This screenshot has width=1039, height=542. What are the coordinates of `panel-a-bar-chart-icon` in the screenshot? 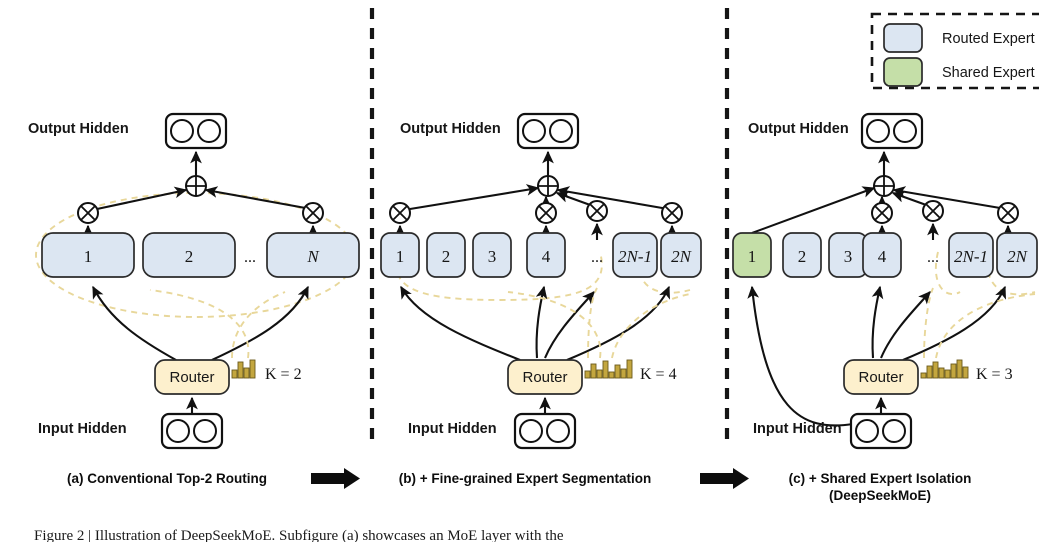 It's located at (243, 369).